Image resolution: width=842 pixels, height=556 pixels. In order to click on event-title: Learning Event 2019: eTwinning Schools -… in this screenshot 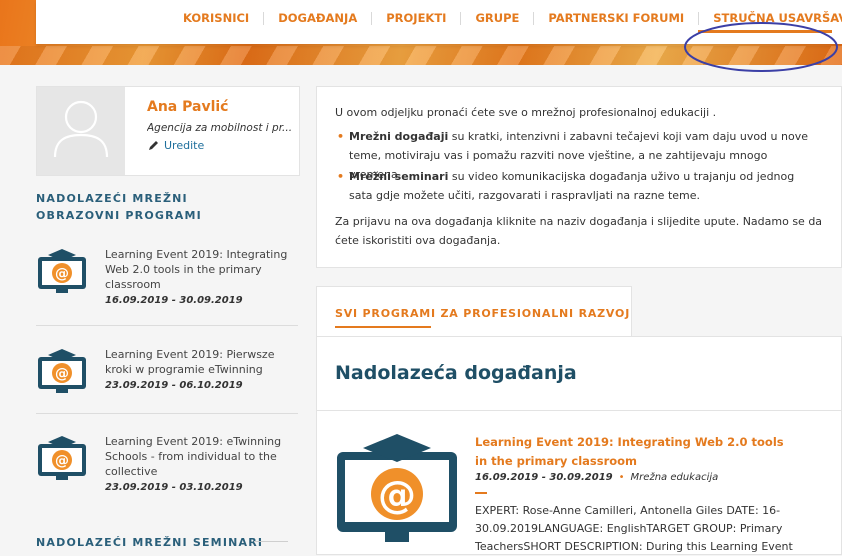, I will do `click(193, 456)`.